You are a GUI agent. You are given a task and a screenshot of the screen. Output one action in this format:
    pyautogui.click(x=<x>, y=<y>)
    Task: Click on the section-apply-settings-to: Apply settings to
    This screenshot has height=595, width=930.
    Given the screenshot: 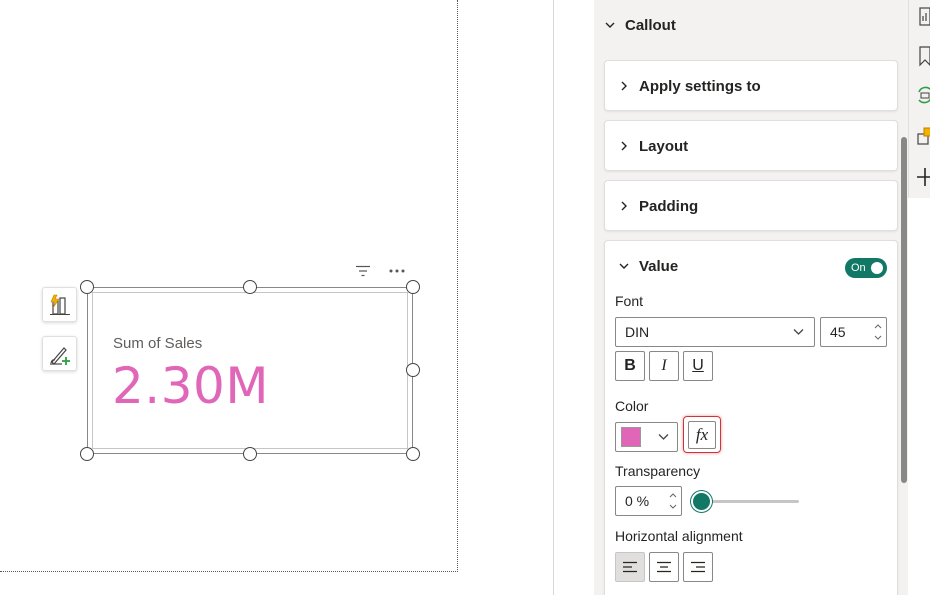 What is the action you would take?
    pyautogui.click(x=751, y=85)
    